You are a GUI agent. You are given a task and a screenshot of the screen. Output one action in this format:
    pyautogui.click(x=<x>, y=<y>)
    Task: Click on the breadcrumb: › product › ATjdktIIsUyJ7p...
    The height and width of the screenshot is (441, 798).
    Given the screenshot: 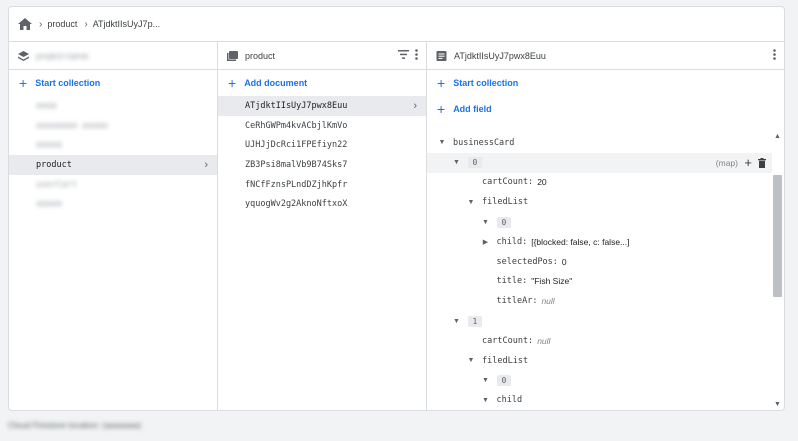 What is the action you would take?
    pyautogui.click(x=396, y=24)
    